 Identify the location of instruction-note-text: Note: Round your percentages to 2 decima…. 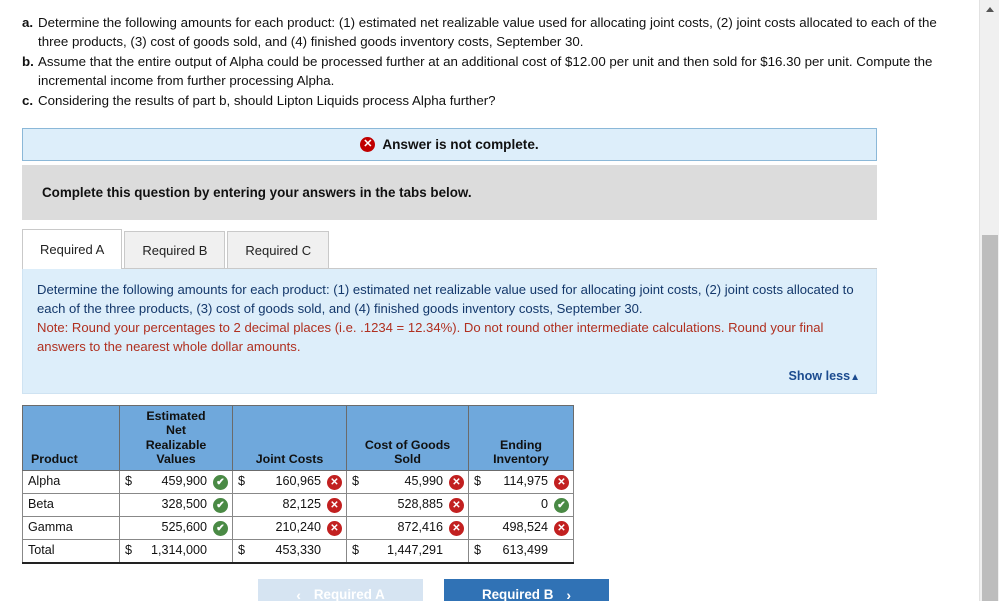
(430, 337).